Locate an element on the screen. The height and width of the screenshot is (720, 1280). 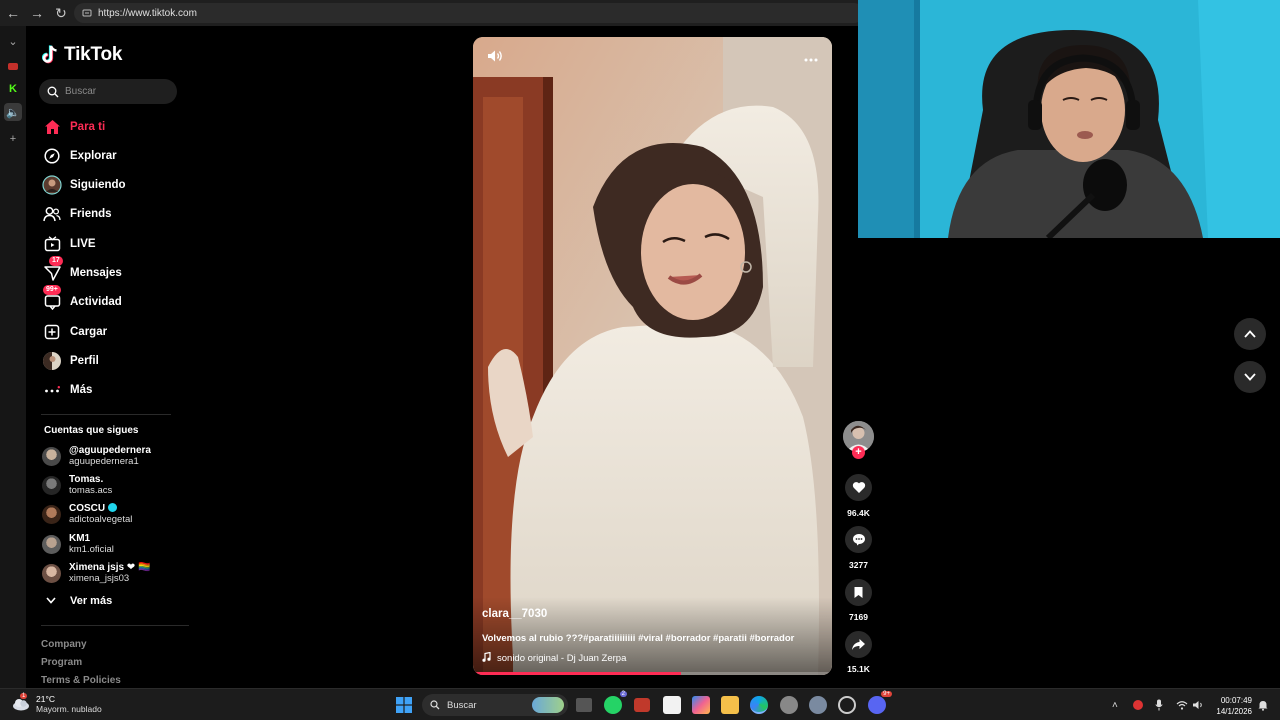
following-item: KM1 km1.oficial is located at coordinates (117, 544).